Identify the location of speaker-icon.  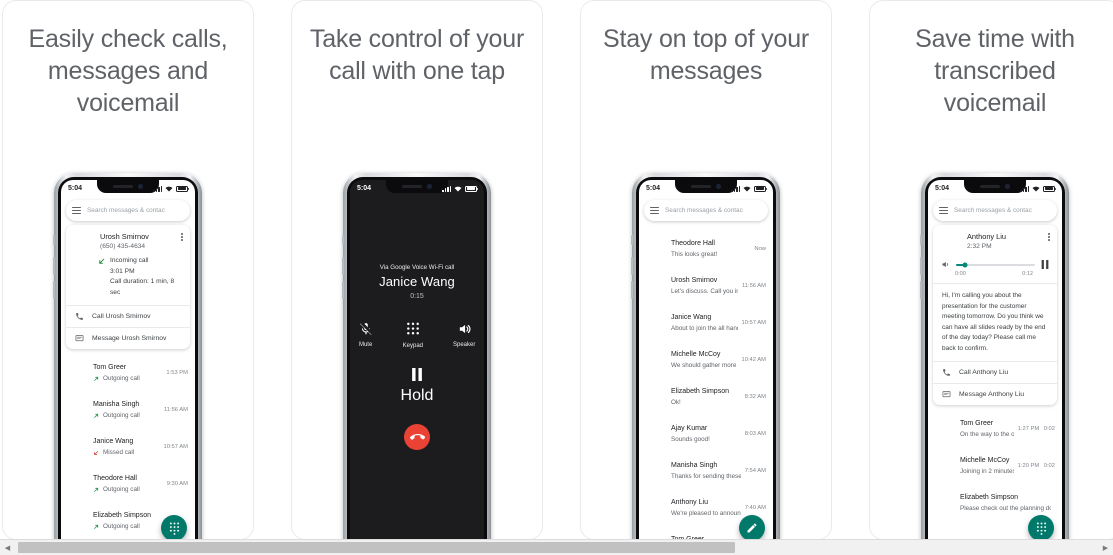
(465, 329).